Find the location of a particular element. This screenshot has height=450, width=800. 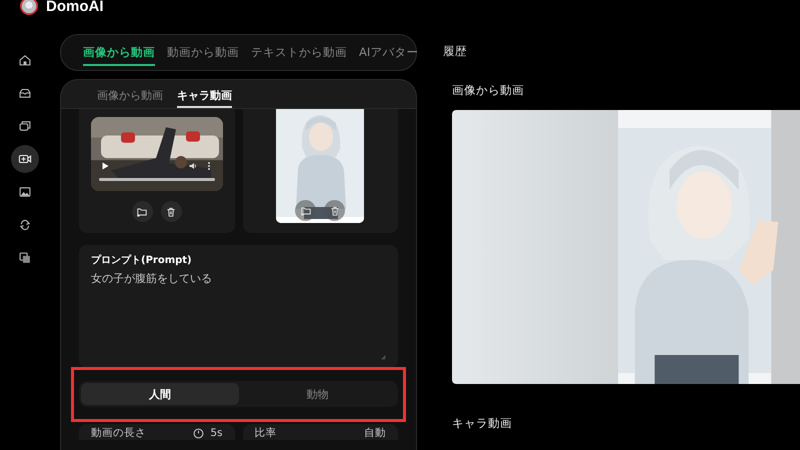

section-heading: 画像から動画 is located at coordinates (488, 90).